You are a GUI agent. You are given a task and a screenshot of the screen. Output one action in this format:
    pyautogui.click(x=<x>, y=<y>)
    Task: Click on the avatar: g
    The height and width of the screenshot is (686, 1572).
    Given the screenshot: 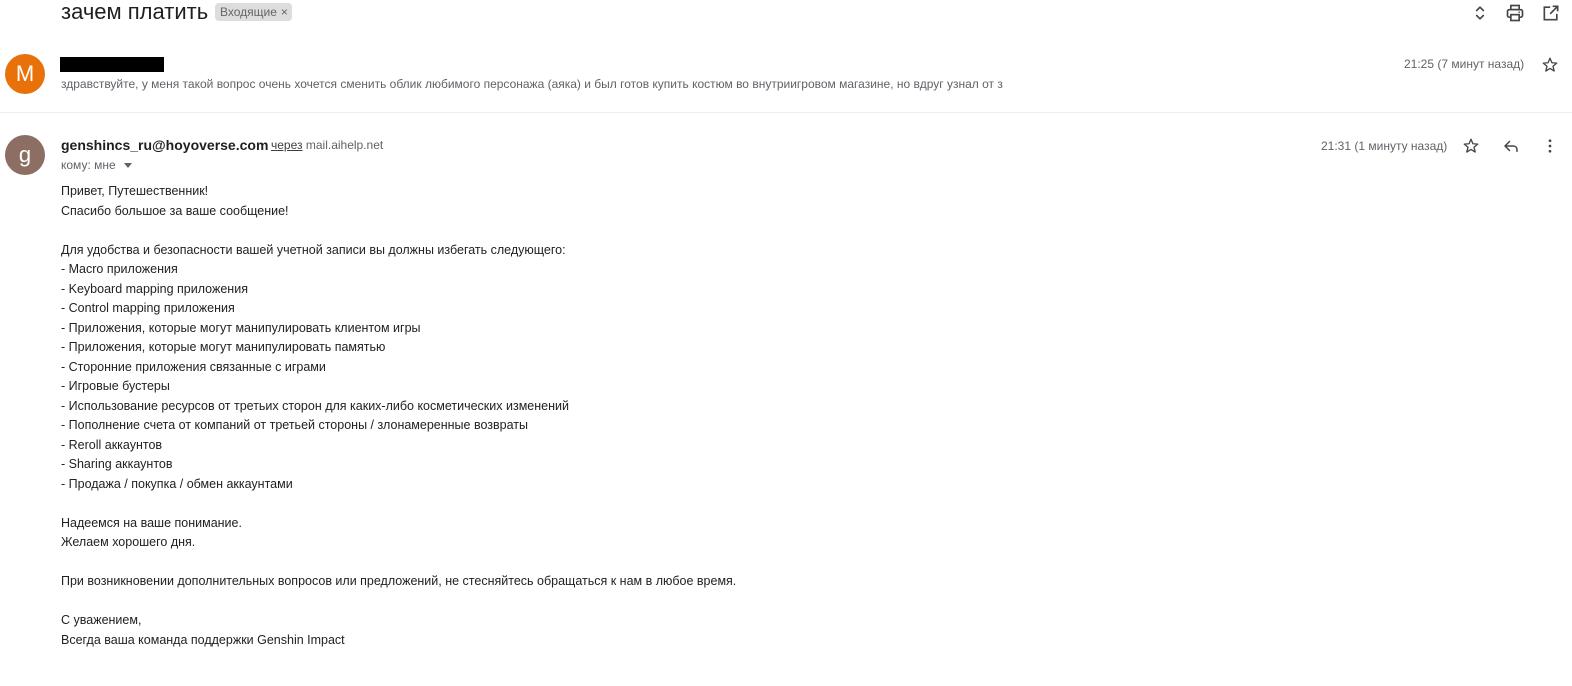 What is the action you would take?
    pyautogui.click(x=25, y=155)
    